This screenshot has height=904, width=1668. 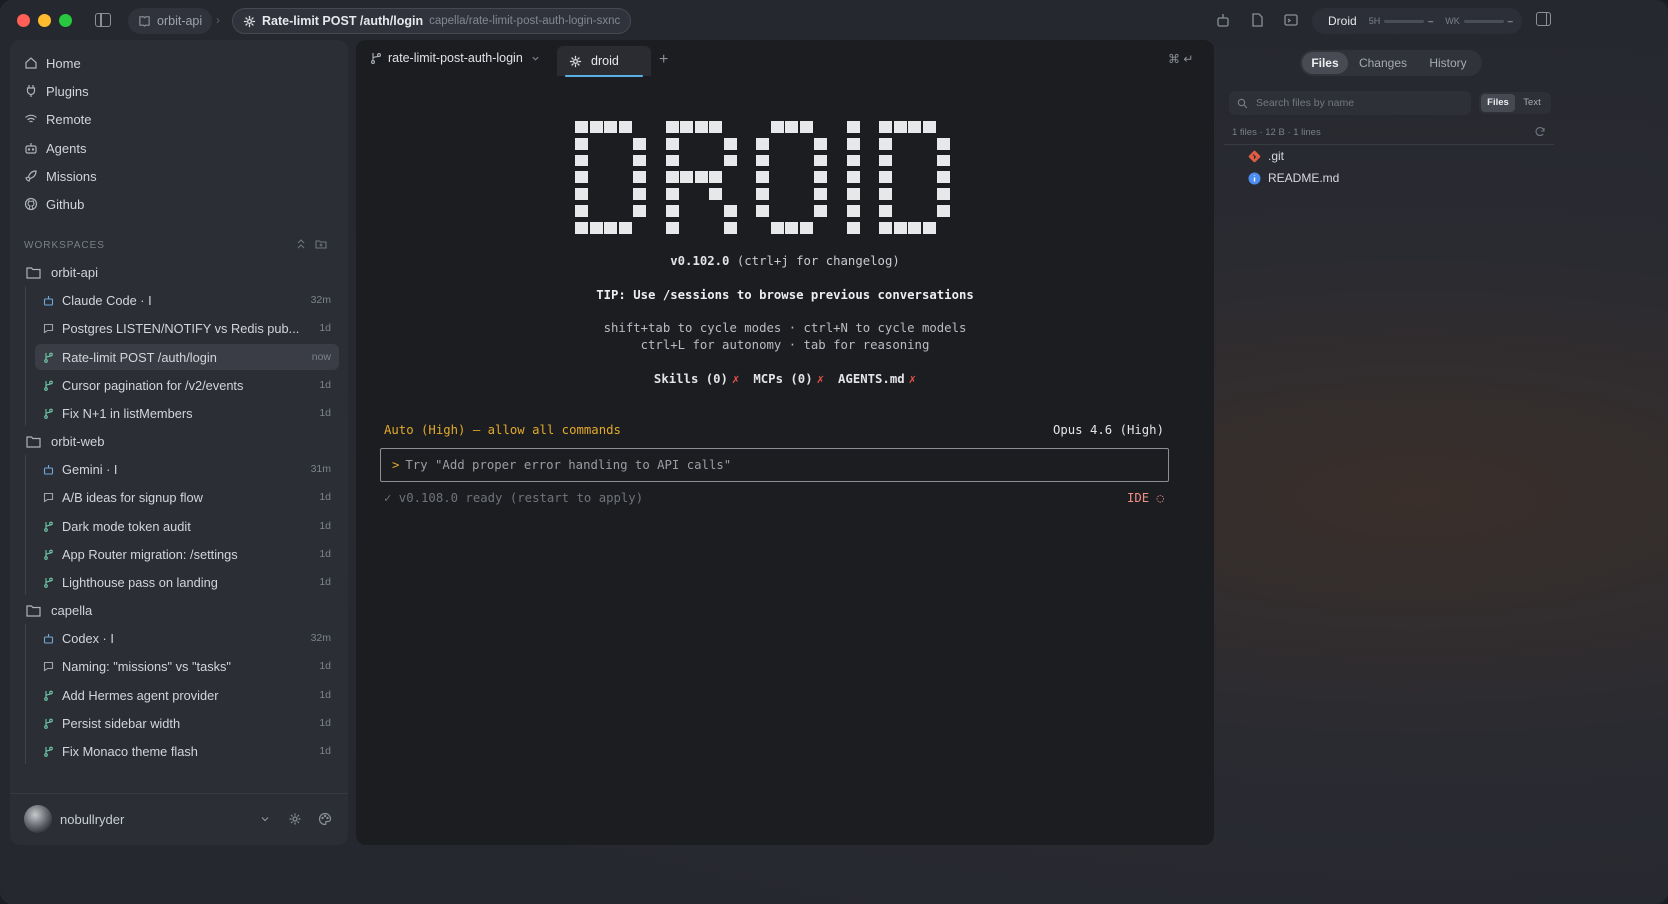 What do you see at coordinates (38, 819) in the screenshot?
I see `avatar` at bounding box center [38, 819].